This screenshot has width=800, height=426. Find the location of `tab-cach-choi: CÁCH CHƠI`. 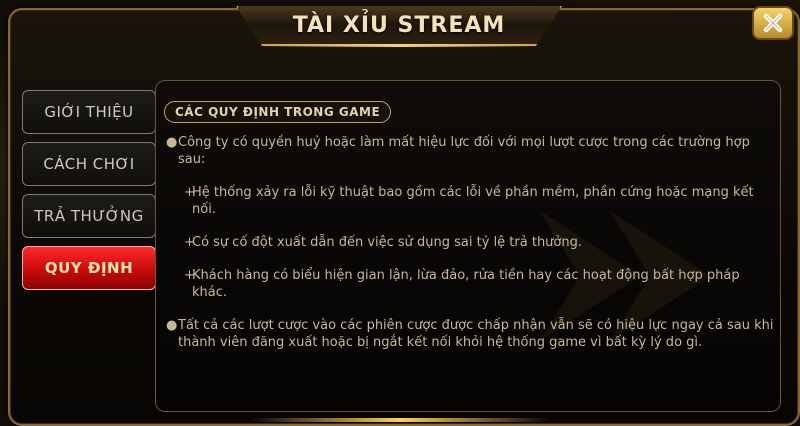

tab-cach-choi: CÁCH CHƠI is located at coordinates (89, 164).